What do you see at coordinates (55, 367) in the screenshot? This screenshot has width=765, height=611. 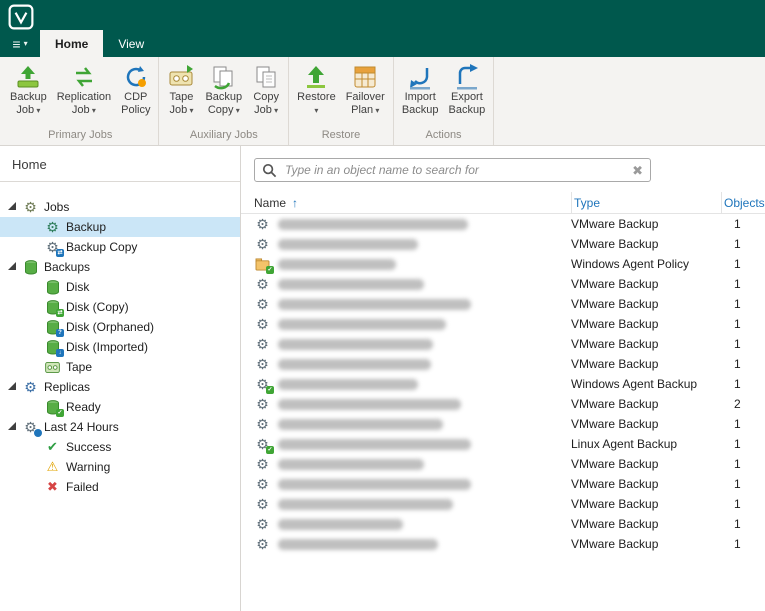 I see `tape-icon` at bounding box center [55, 367].